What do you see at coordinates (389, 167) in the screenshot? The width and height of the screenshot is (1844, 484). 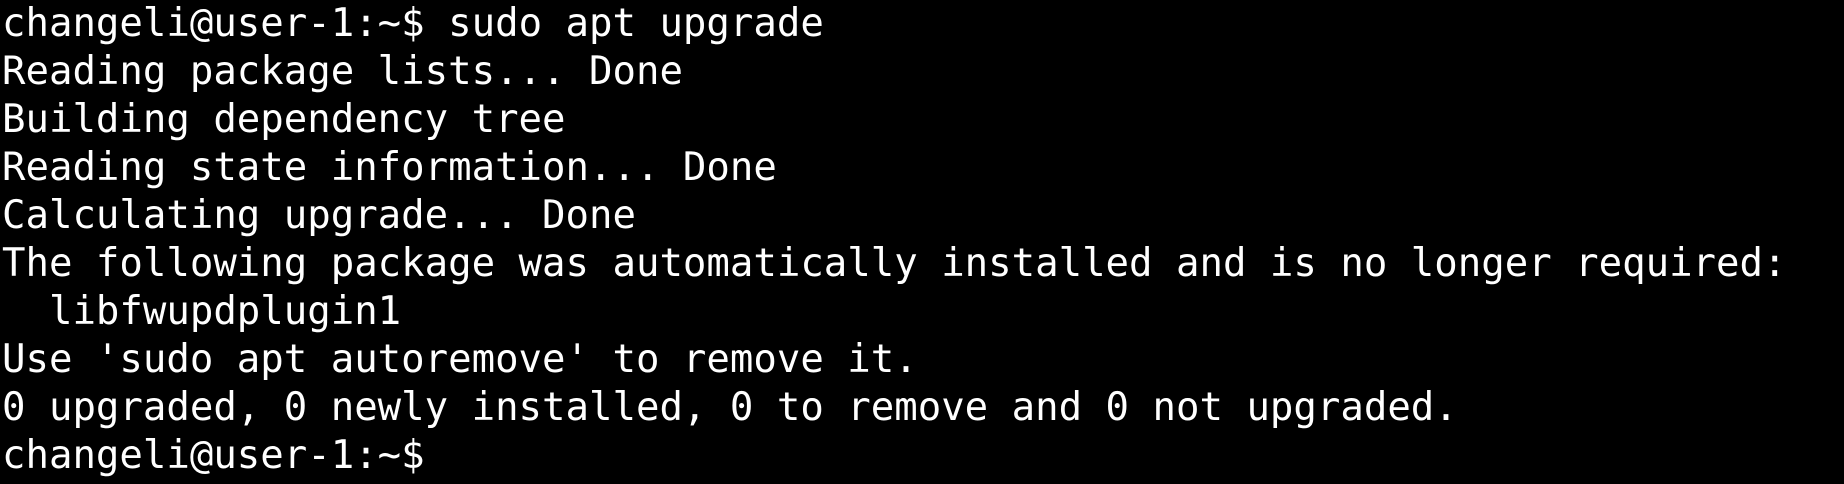 I see `output-line: Reading state information... Done` at bounding box center [389, 167].